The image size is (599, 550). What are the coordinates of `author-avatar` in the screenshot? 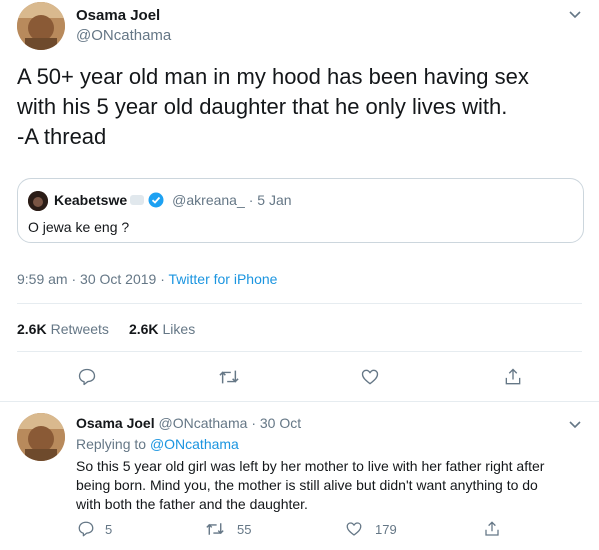 It's located at (41, 26).